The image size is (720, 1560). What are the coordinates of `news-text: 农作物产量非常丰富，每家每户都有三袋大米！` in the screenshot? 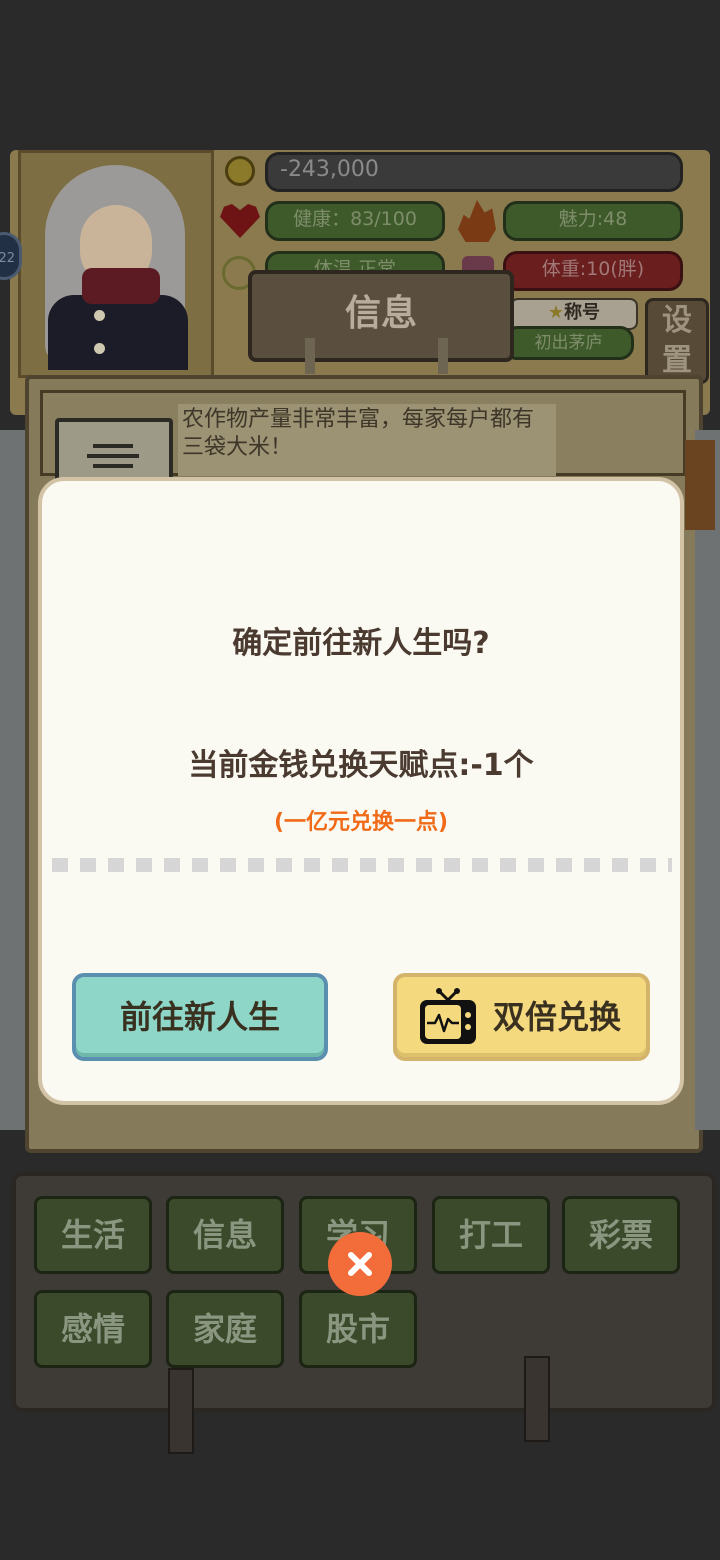 It's located at (367, 440).